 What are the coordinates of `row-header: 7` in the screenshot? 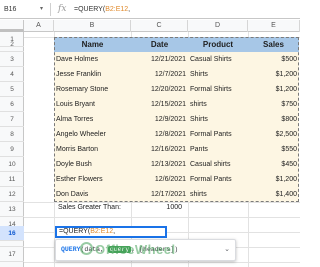 It's located at (12, 119).